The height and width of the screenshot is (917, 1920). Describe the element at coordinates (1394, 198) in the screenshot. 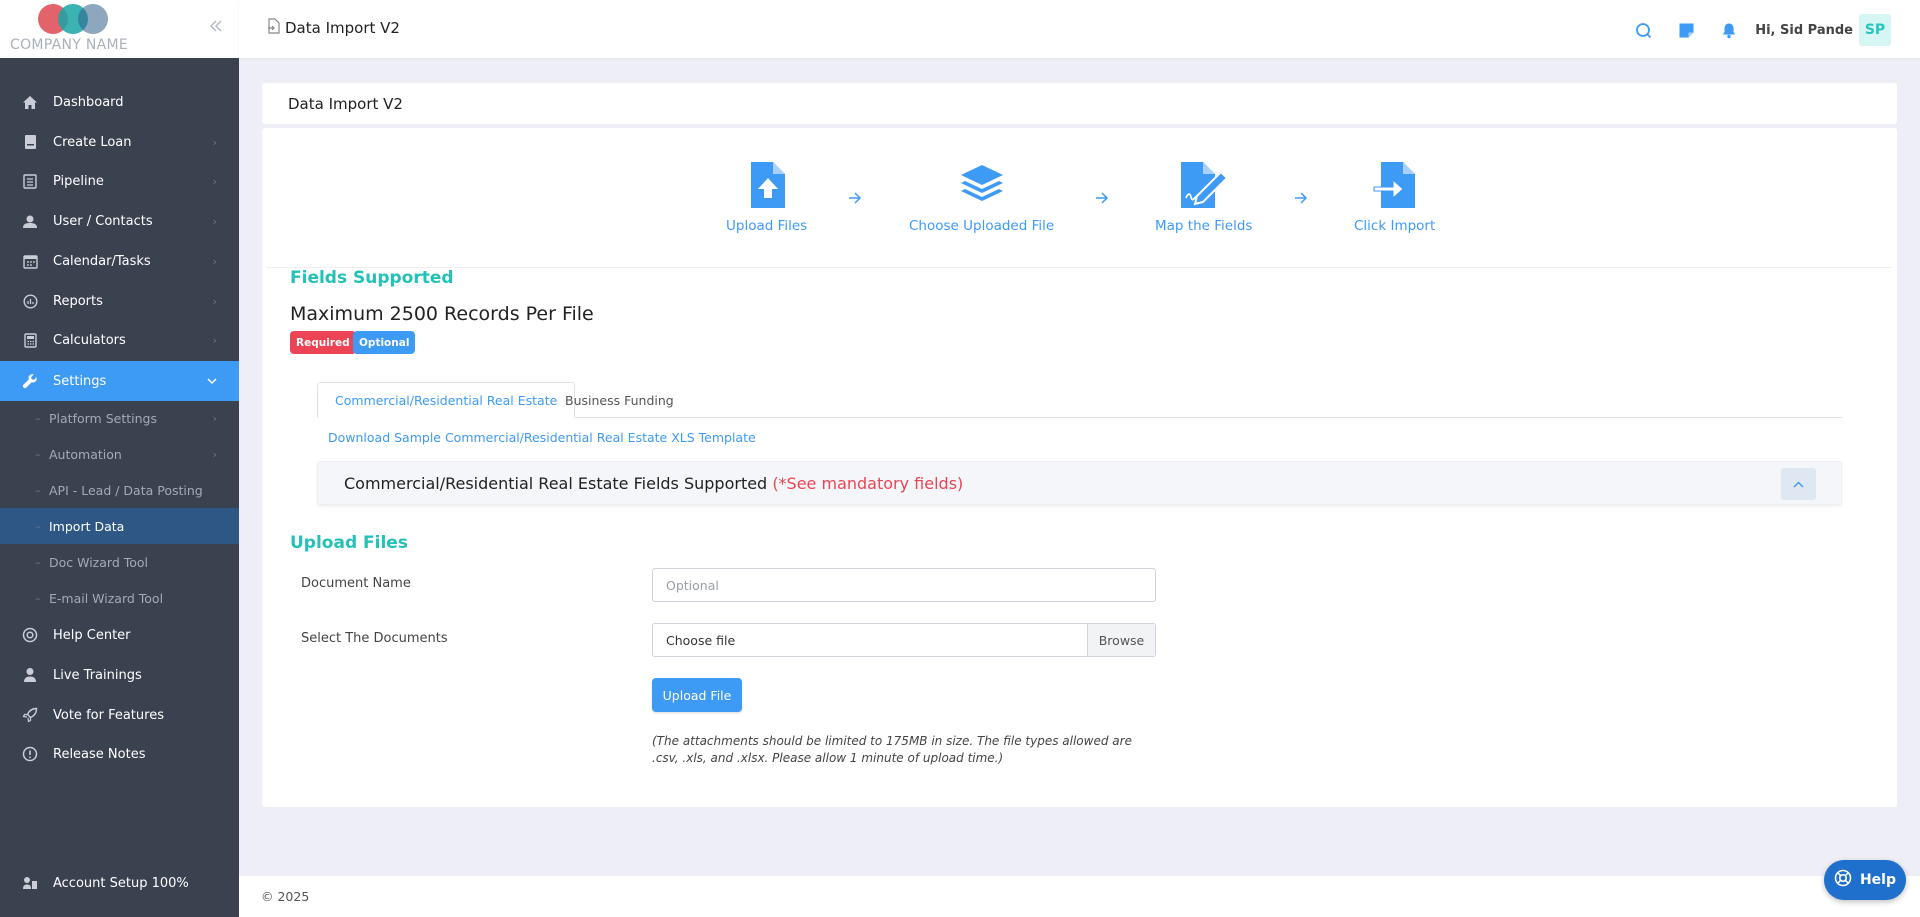

I see `step-click-import: Click Import` at that location.